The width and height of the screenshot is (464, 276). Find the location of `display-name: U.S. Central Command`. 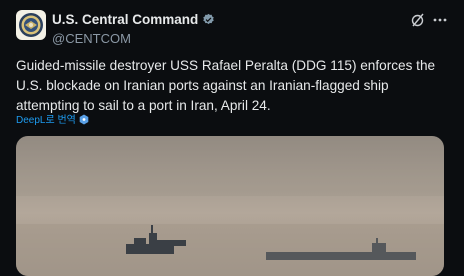

display-name: U.S. Central Command is located at coordinates (133, 21).